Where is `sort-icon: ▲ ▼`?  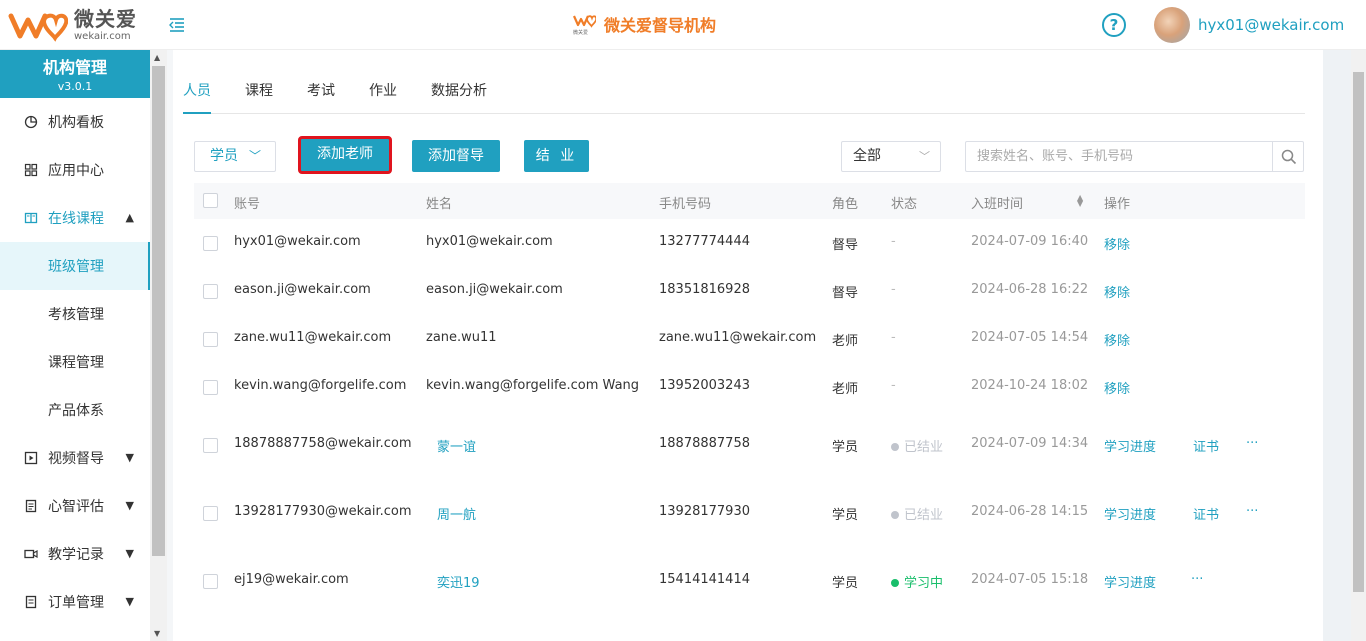 sort-icon: ▲ ▼ is located at coordinates (1080, 201).